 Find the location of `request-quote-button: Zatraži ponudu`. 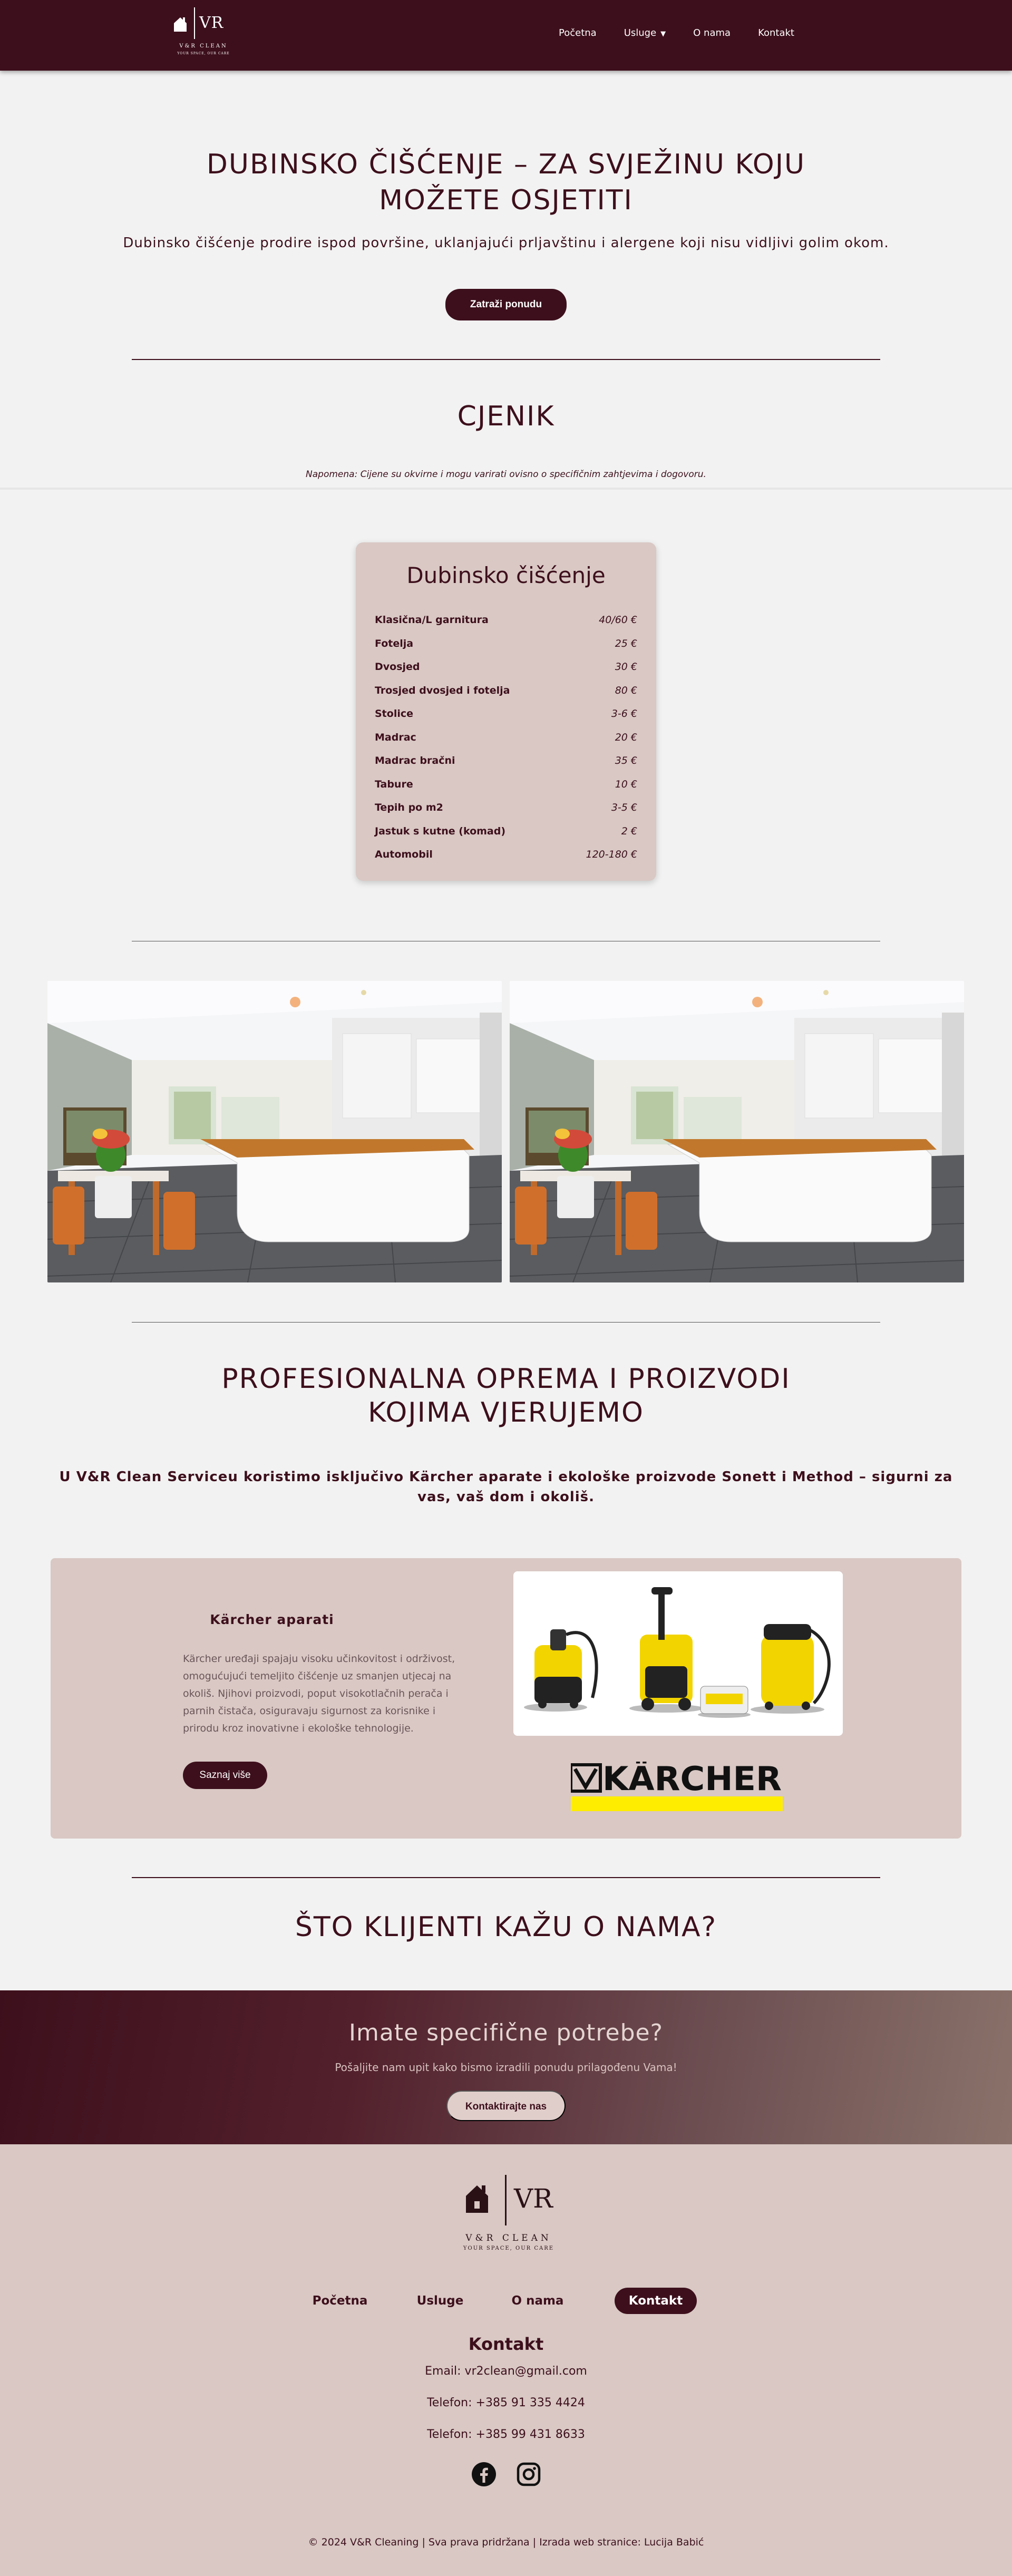

request-quote-button: Zatraži ponudu is located at coordinates (506, 304).